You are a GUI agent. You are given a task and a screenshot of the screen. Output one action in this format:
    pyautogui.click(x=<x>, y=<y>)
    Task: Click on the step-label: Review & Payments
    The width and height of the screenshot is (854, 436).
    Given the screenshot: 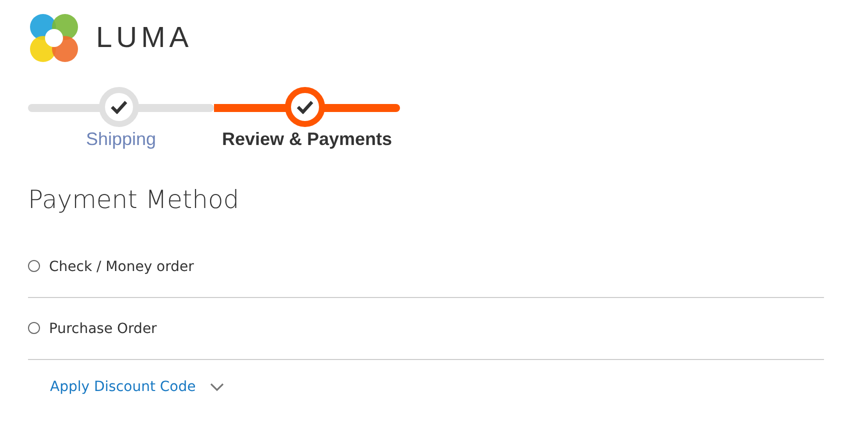 What is the action you would take?
    pyautogui.click(x=307, y=139)
    